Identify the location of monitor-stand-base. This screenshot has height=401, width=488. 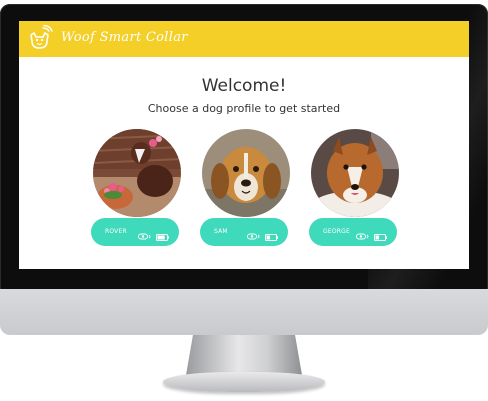
(244, 382).